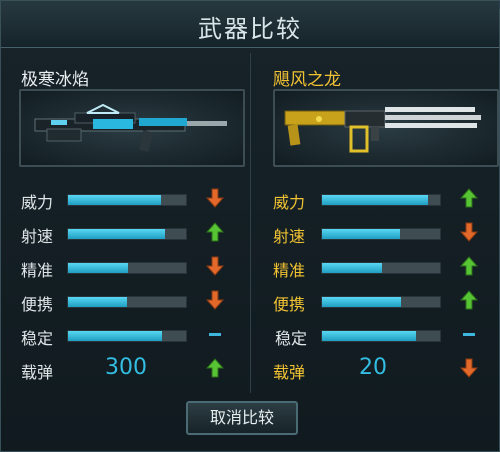 The image size is (500, 452). I want to click on power-indicator-left-icon, so click(215, 198).